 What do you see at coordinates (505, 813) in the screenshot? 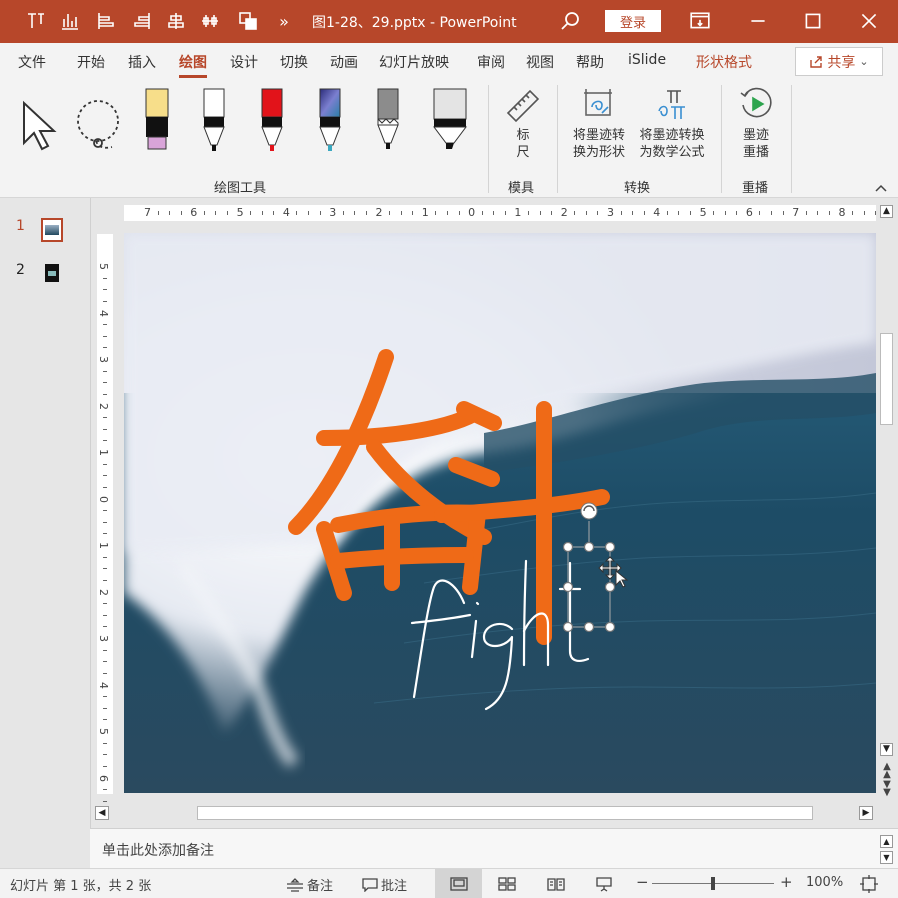
I see `horizontal-scroll-thumb` at bounding box center [505, 813].